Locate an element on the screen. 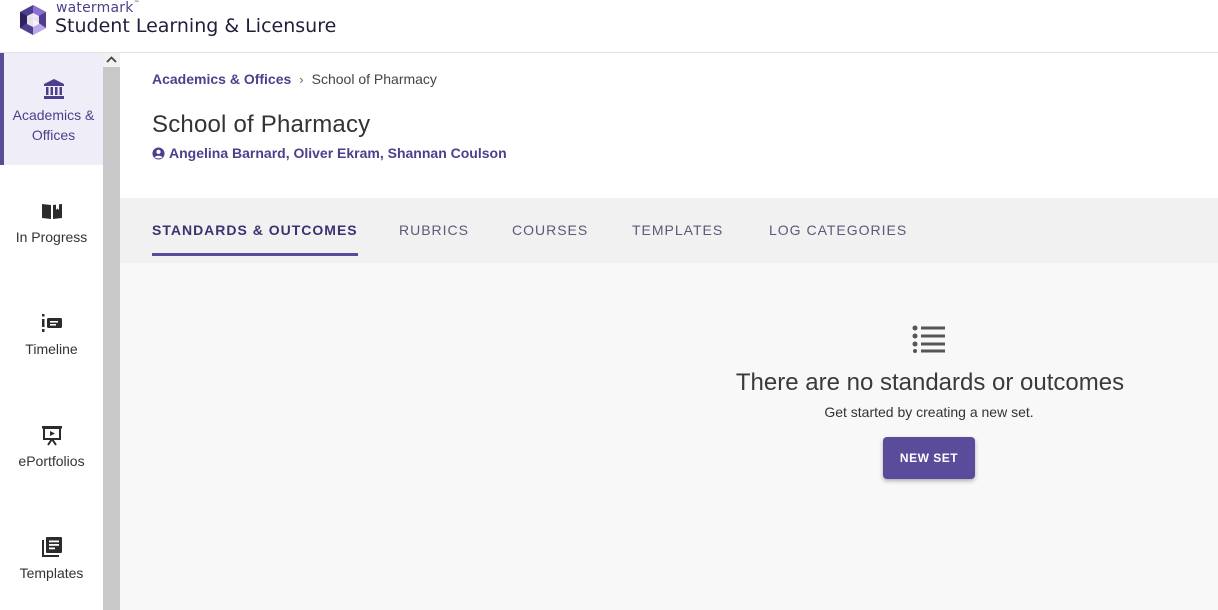 This screenshot has height=610, width=1218. sidebar-item-in-progress: In Progress is located at coordinates (51, 221).